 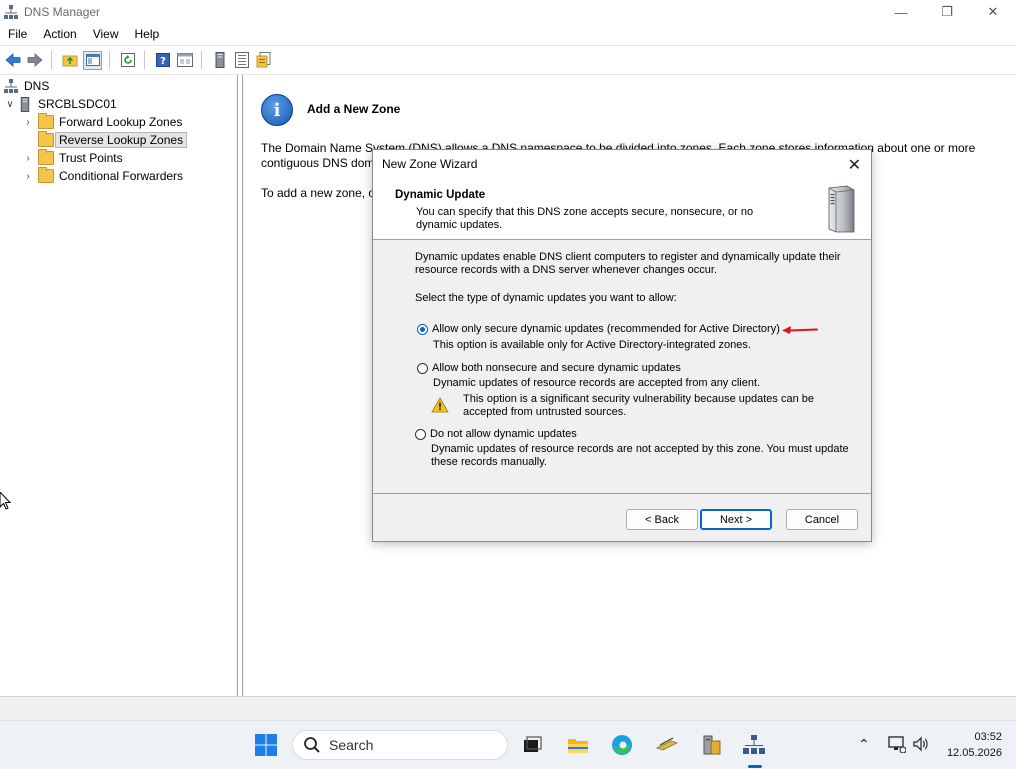 What do you see at coordinates (422, 368) in the screenshot?
I see `radio-nonsecure-and-secure` at bounding box center [422, 368].